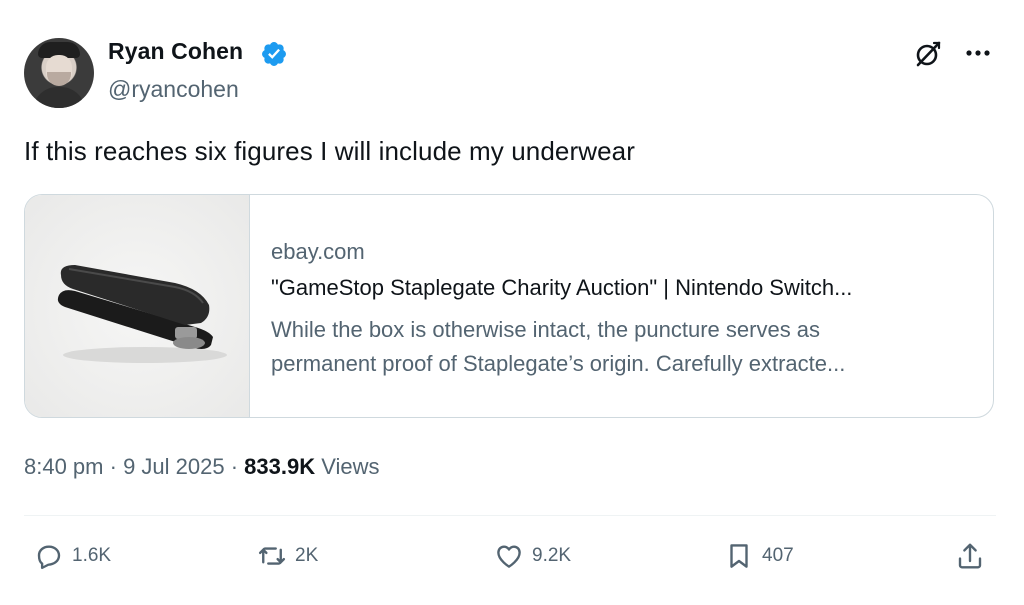  Describe the element at coordinates (64, 466) in the screenshot. I see `tweet-time: 8:40 pm` at that location.